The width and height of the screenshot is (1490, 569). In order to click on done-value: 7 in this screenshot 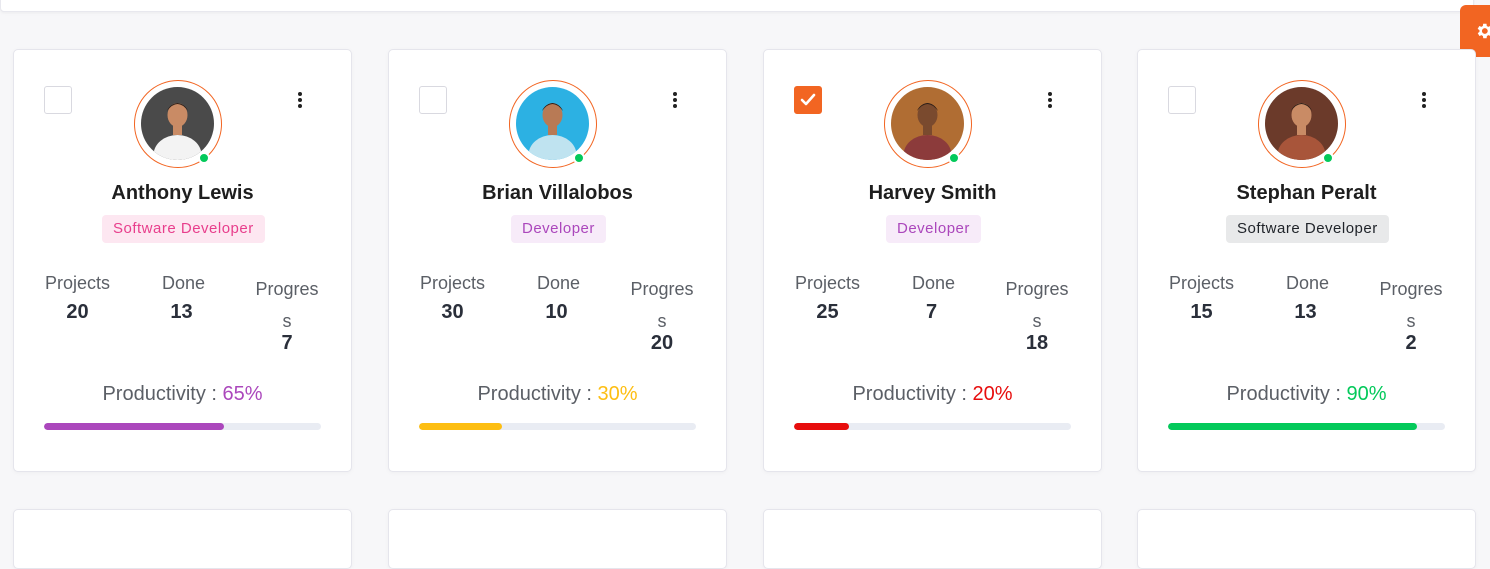, I will do `click(931, 312)`.